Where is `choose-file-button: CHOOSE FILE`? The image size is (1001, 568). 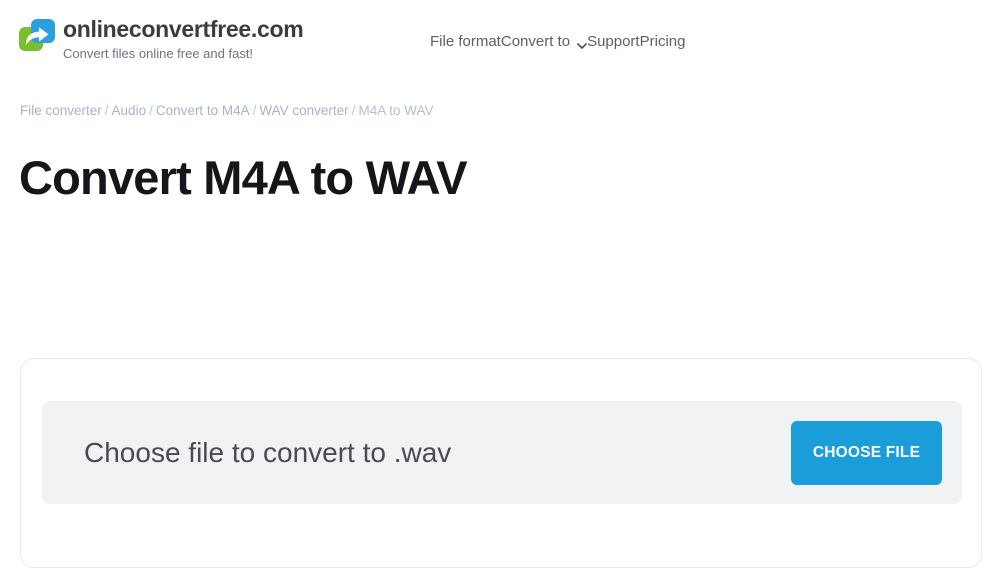 choose-file-button: CHOOSE FILE is located at coordinates (866, 452).